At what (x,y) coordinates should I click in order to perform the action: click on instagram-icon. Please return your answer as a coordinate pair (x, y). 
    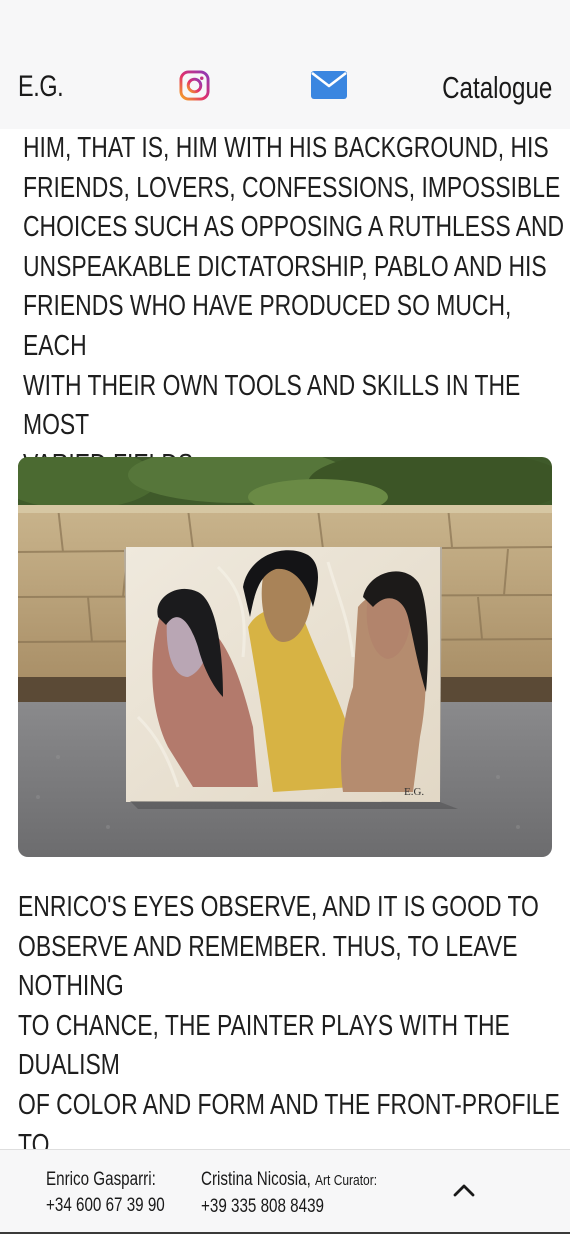
    Looking at the image, I should click on (194, 85).